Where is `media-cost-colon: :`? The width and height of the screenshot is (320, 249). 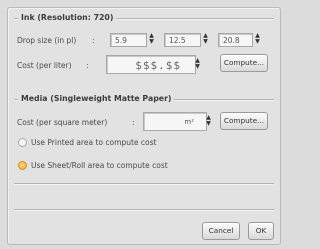
media-cost-colon: : is located at coordinates (133, 122).